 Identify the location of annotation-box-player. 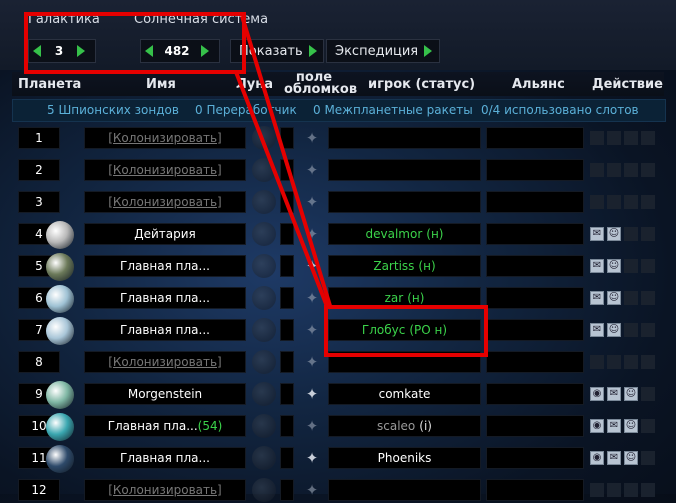
(406, 331).